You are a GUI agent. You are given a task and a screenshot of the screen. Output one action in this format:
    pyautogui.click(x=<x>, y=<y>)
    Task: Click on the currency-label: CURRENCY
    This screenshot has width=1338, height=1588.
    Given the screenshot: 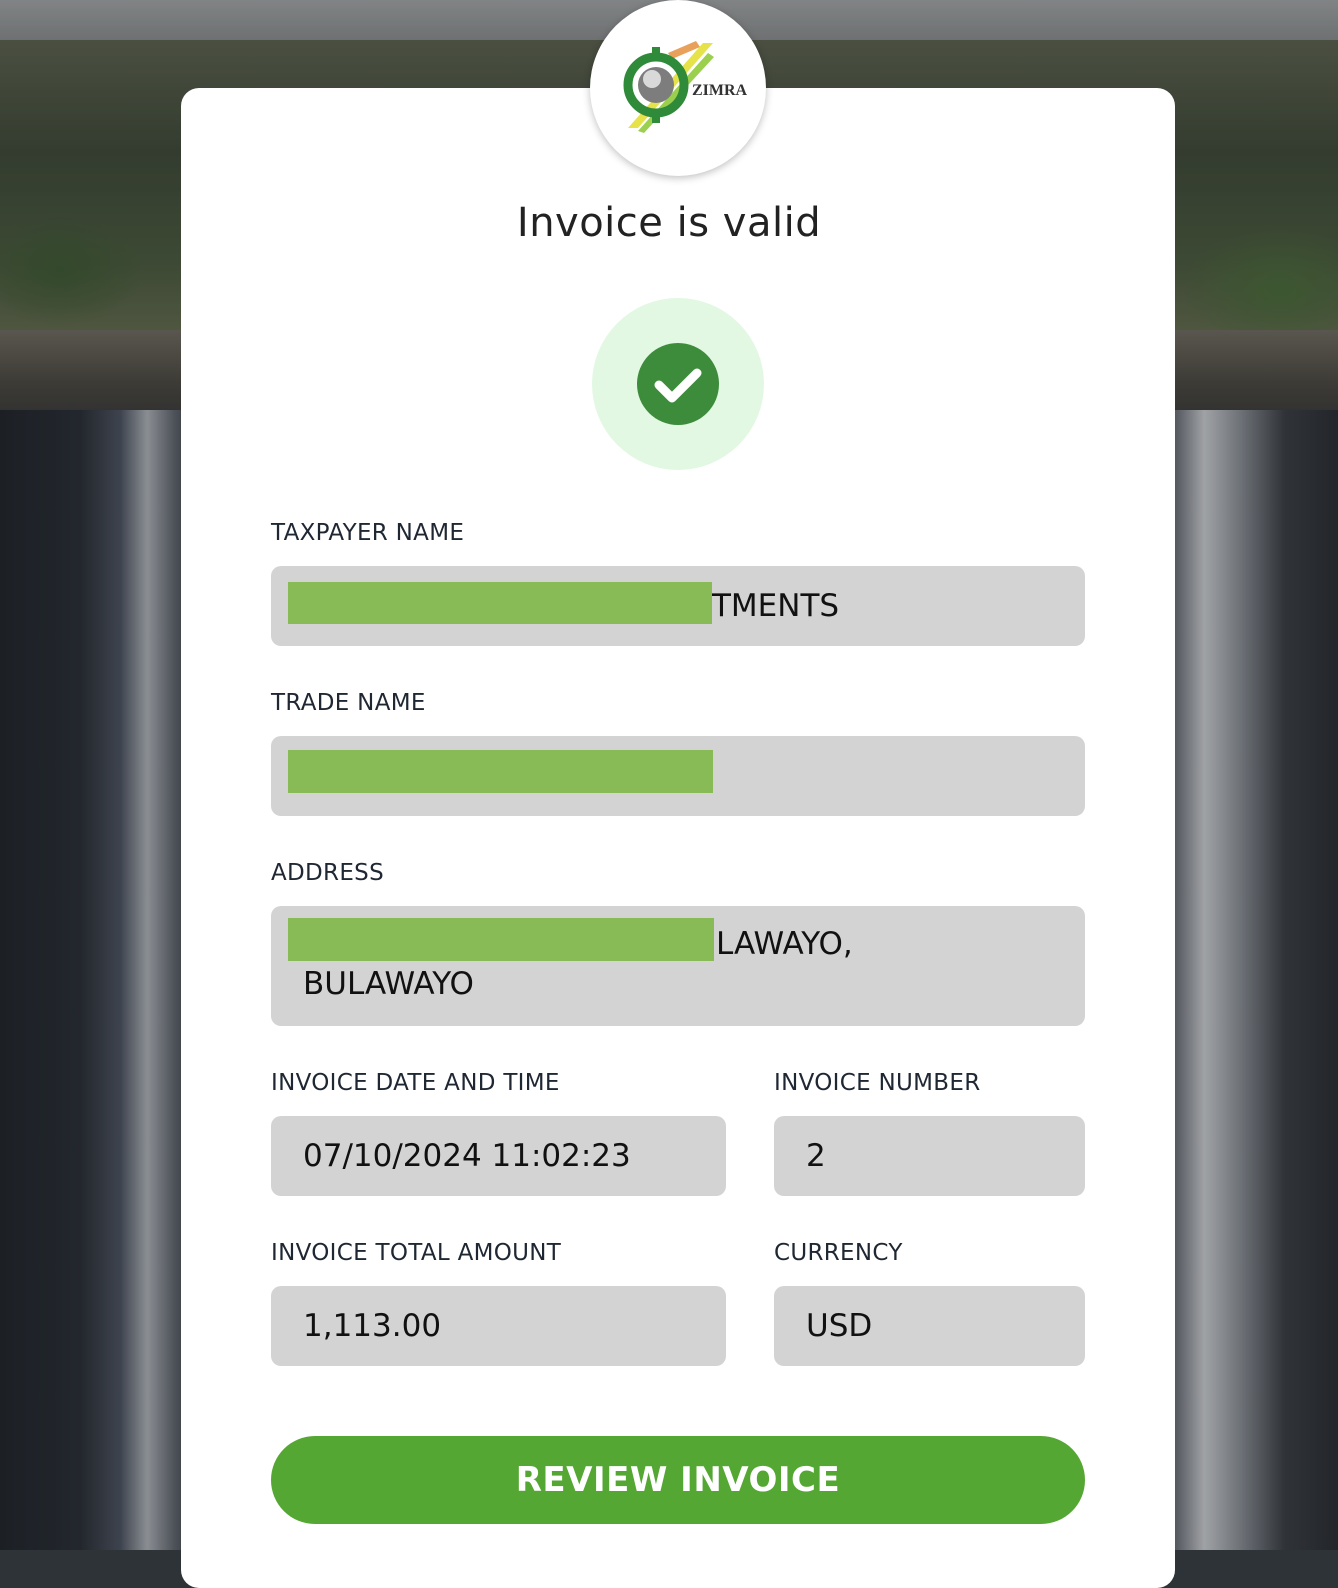 What is the action you would take?
    pyautogui.click(x=838, y=1253)
    